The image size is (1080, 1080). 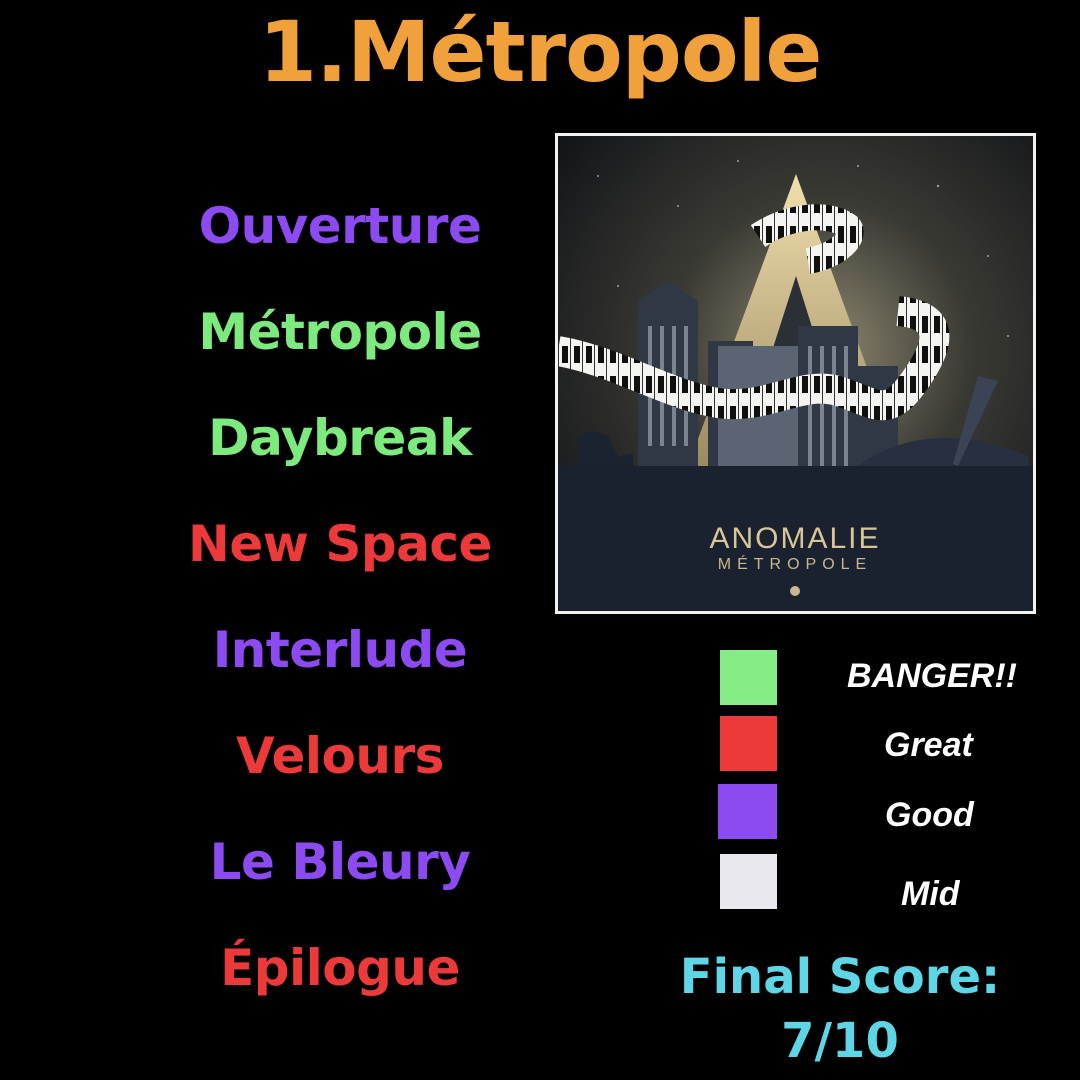 I want to click on cover-artist-text: ANOMALIE, so click(x=794, y=538).